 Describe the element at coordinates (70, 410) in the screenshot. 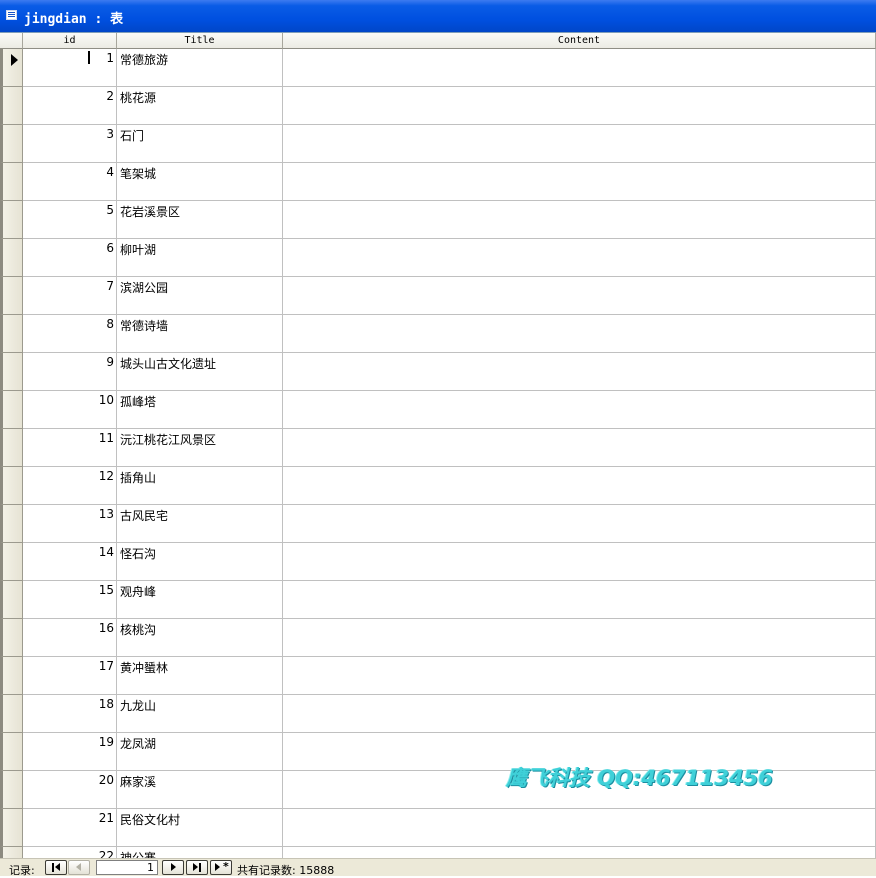

I see `cell-id: 10` at that location.